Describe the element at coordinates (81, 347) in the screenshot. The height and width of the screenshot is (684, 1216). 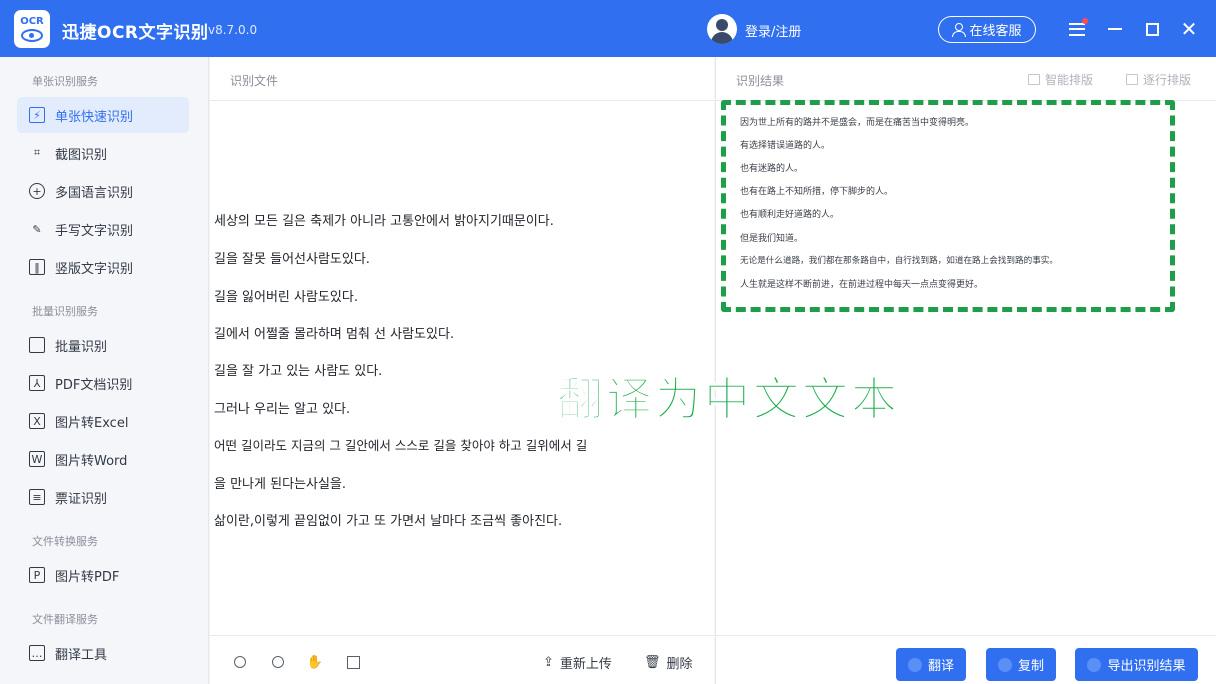
I see `sidebar-item-label: 批量识别` at that location.